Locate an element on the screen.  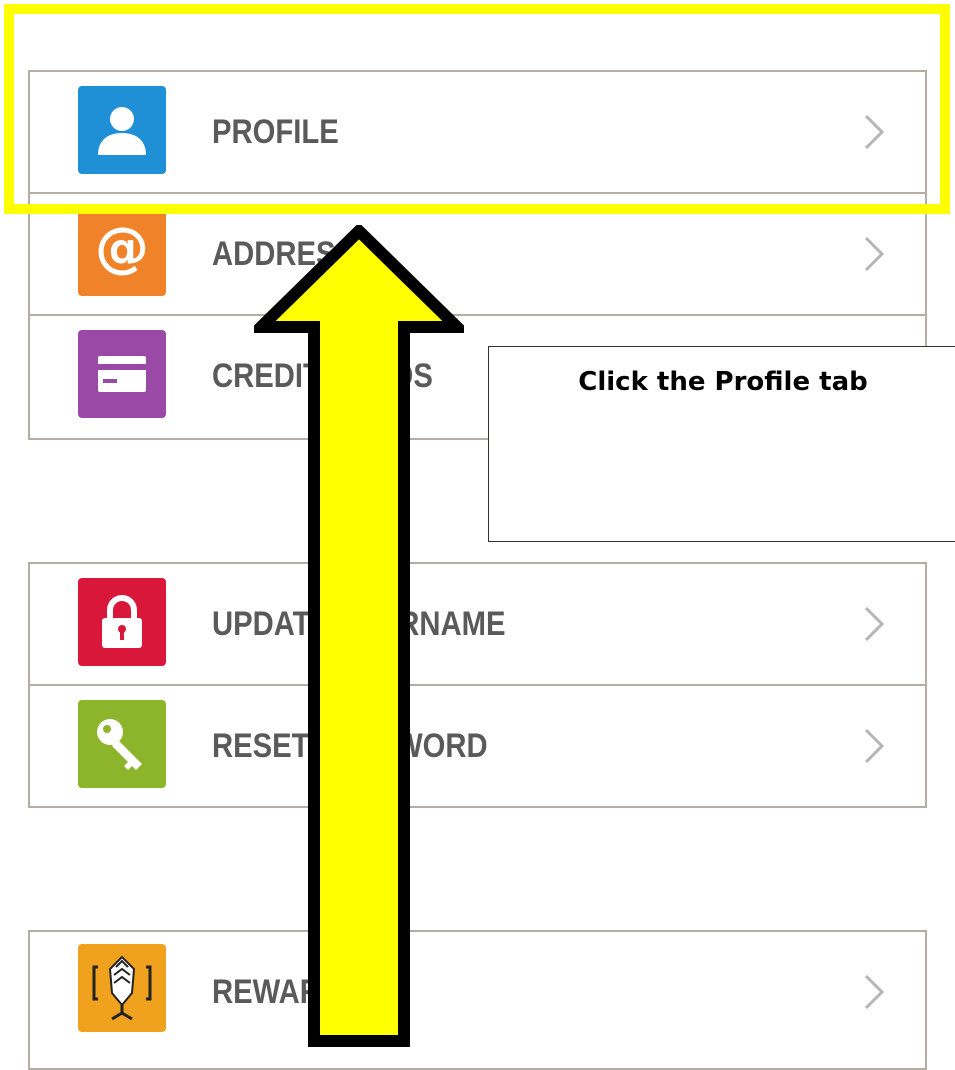
account-menu-group-3: REWARDS is located at coordinates (477, 1000).